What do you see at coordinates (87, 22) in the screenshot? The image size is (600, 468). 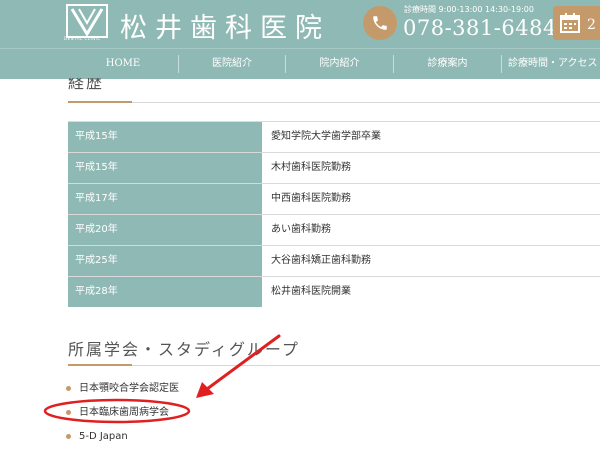 I see `clinic-logo` at bounding box center [87, 22].